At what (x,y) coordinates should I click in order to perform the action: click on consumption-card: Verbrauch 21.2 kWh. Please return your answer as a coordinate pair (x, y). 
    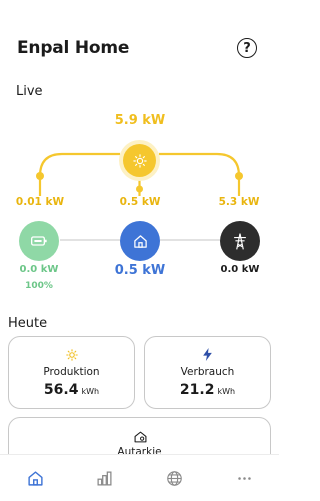
    Looking at the image, I should click on (207, 372).